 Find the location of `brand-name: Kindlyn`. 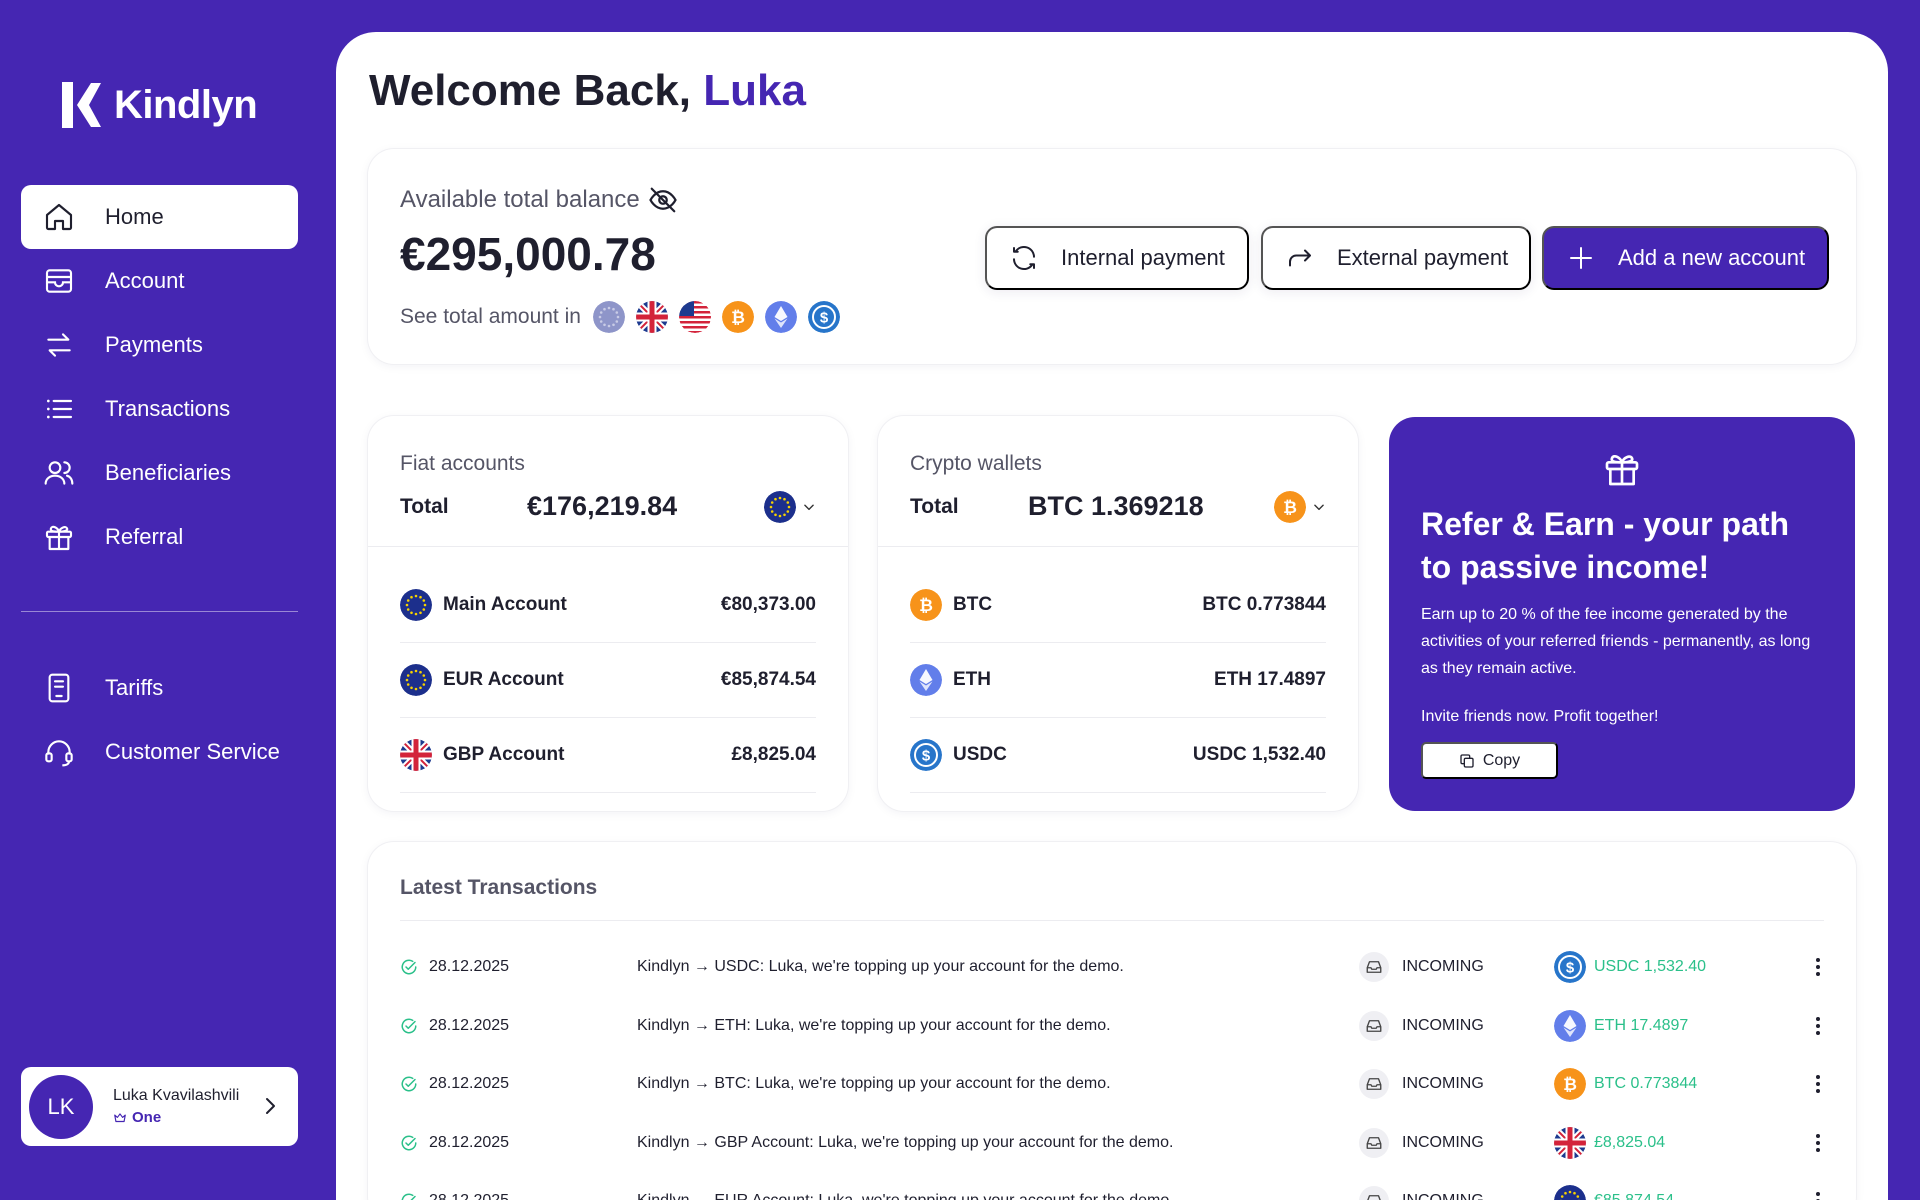

brand-name: Kindlyn is located at coordinates (186, 104).